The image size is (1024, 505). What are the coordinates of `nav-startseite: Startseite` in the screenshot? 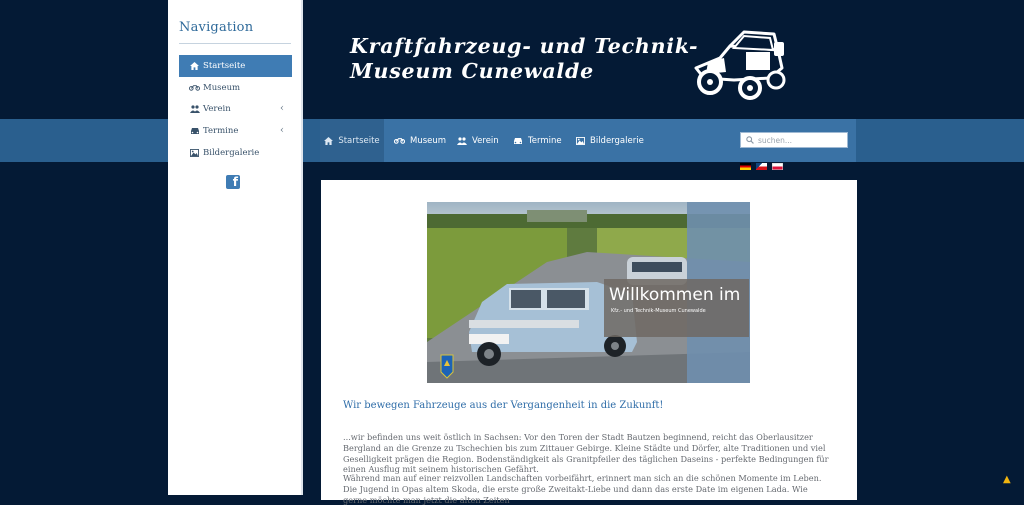 It's located at (352, 140).